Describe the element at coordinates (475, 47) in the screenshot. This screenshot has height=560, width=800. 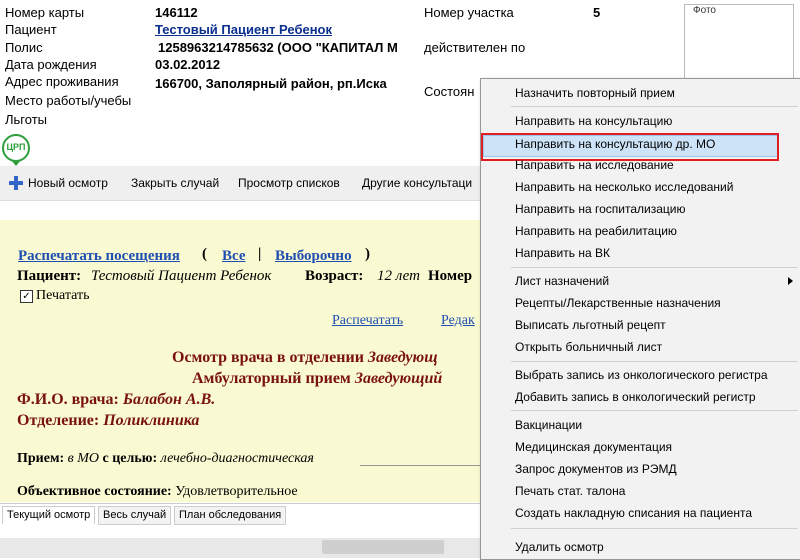
I see `valid-until-label: действителен по` at that location.